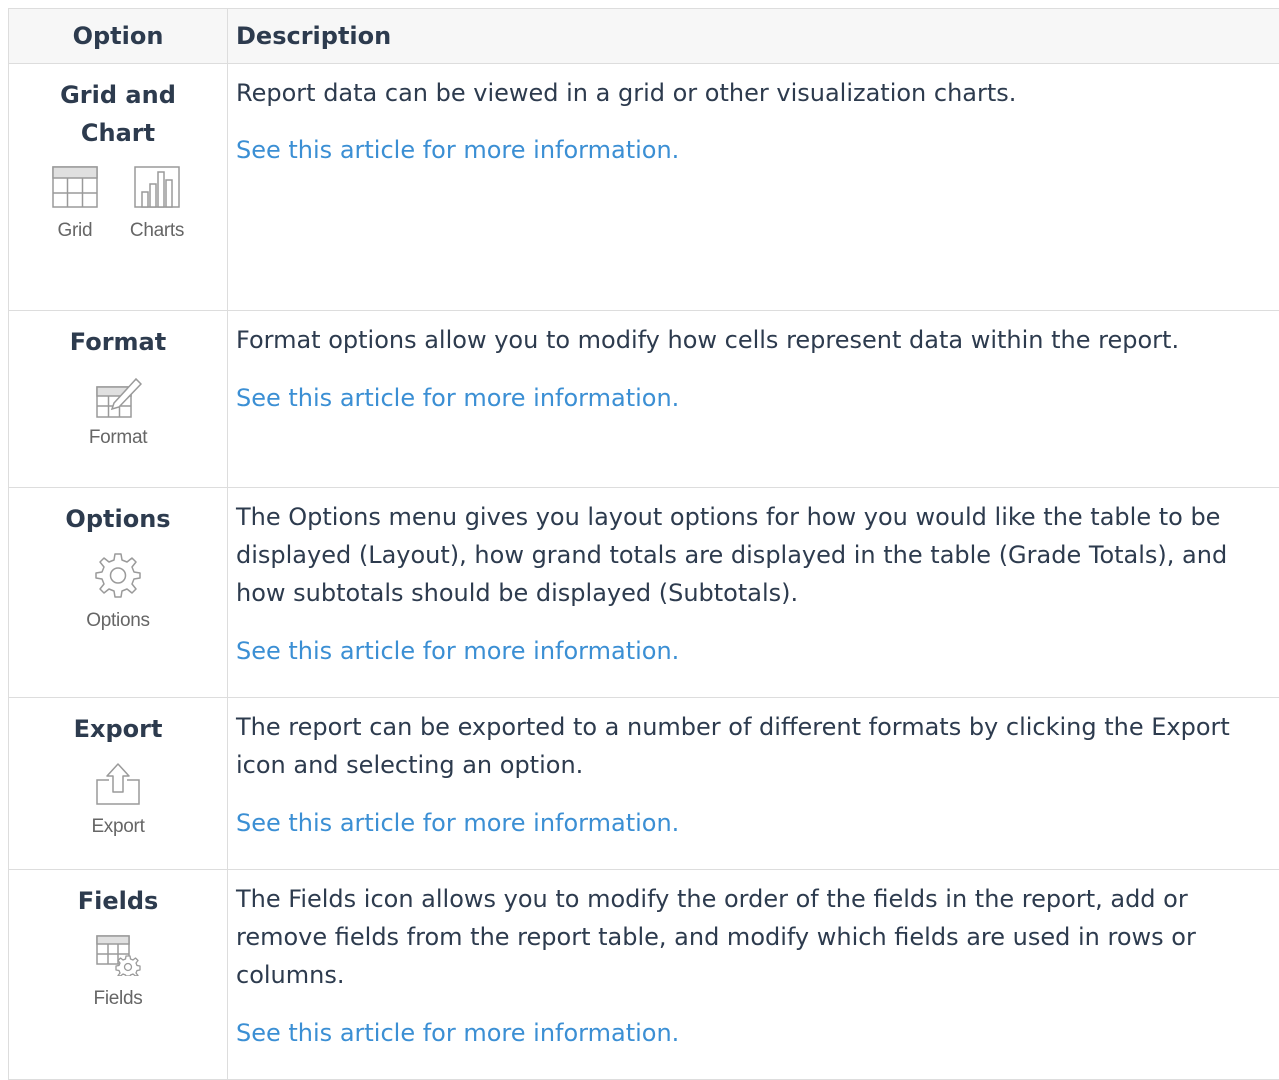  What do you see at coordinates (118, 114) in the screenshot?
I see `option-title: Grid and Chart` at bounding box center [118, 114].